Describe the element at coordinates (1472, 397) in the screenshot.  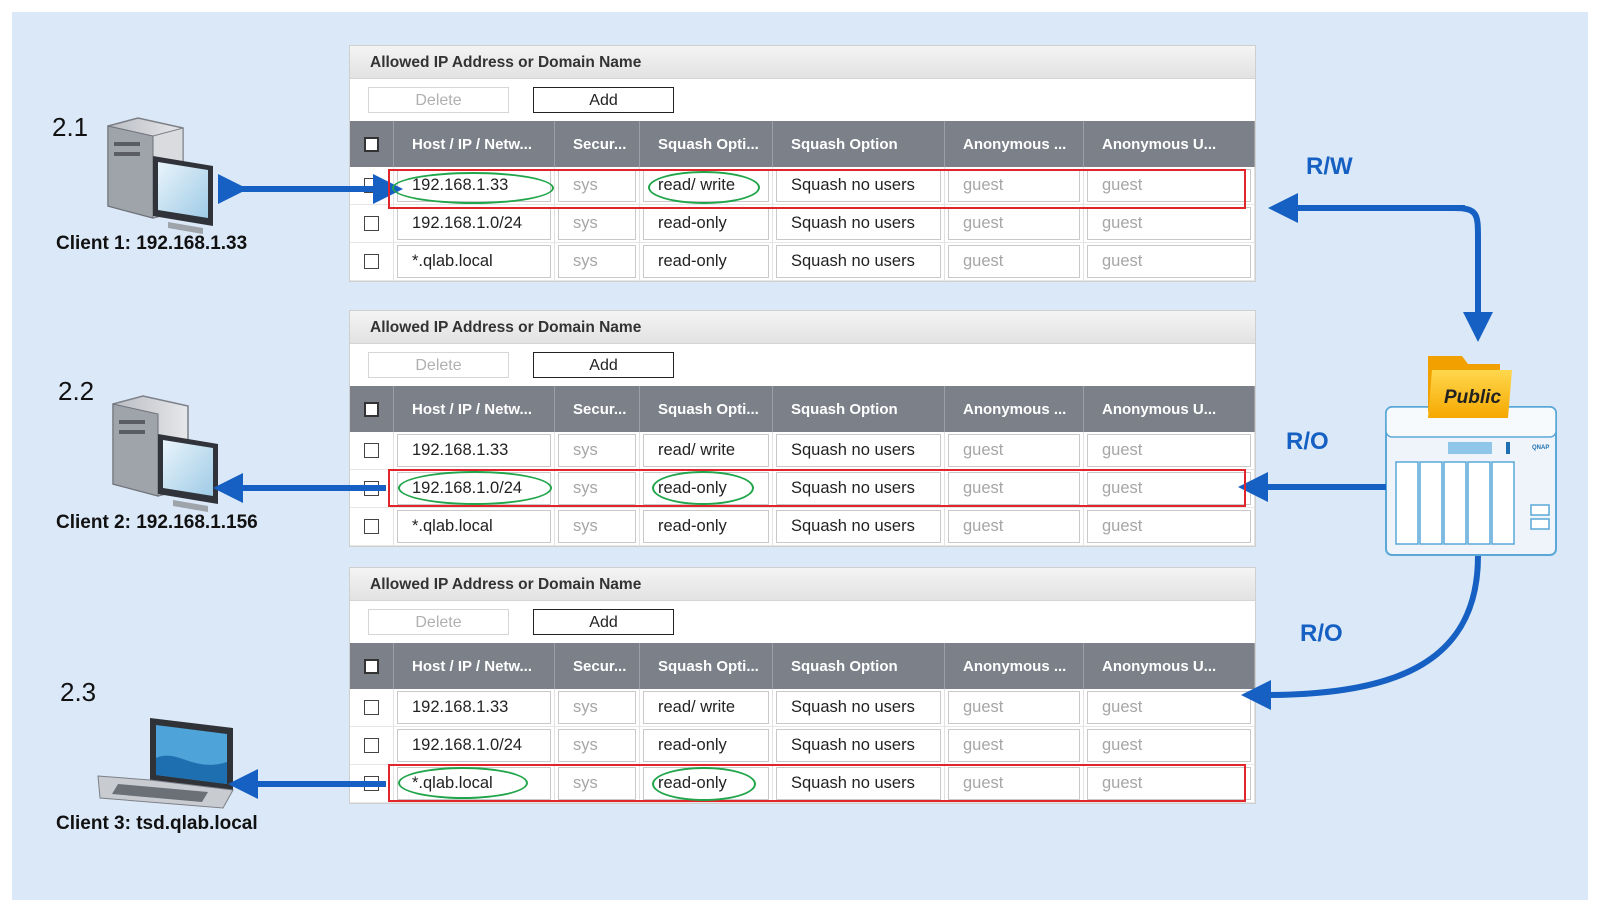
I see `folder-label: Public` at that location.